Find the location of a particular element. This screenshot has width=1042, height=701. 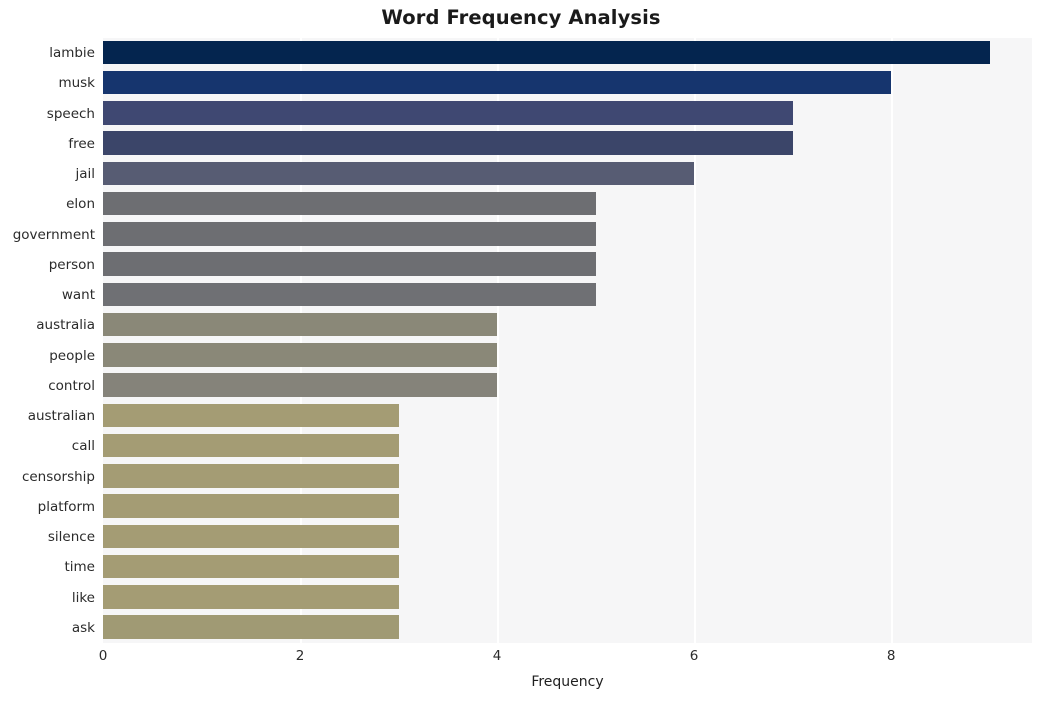

y-tick-label-want: want is located at coordinates (78, 295).